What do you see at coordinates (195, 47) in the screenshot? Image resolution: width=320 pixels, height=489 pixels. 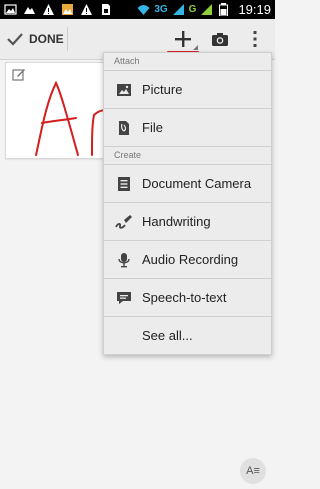 I see `dropdown-corner-icon` at bounding box center [195, 47].